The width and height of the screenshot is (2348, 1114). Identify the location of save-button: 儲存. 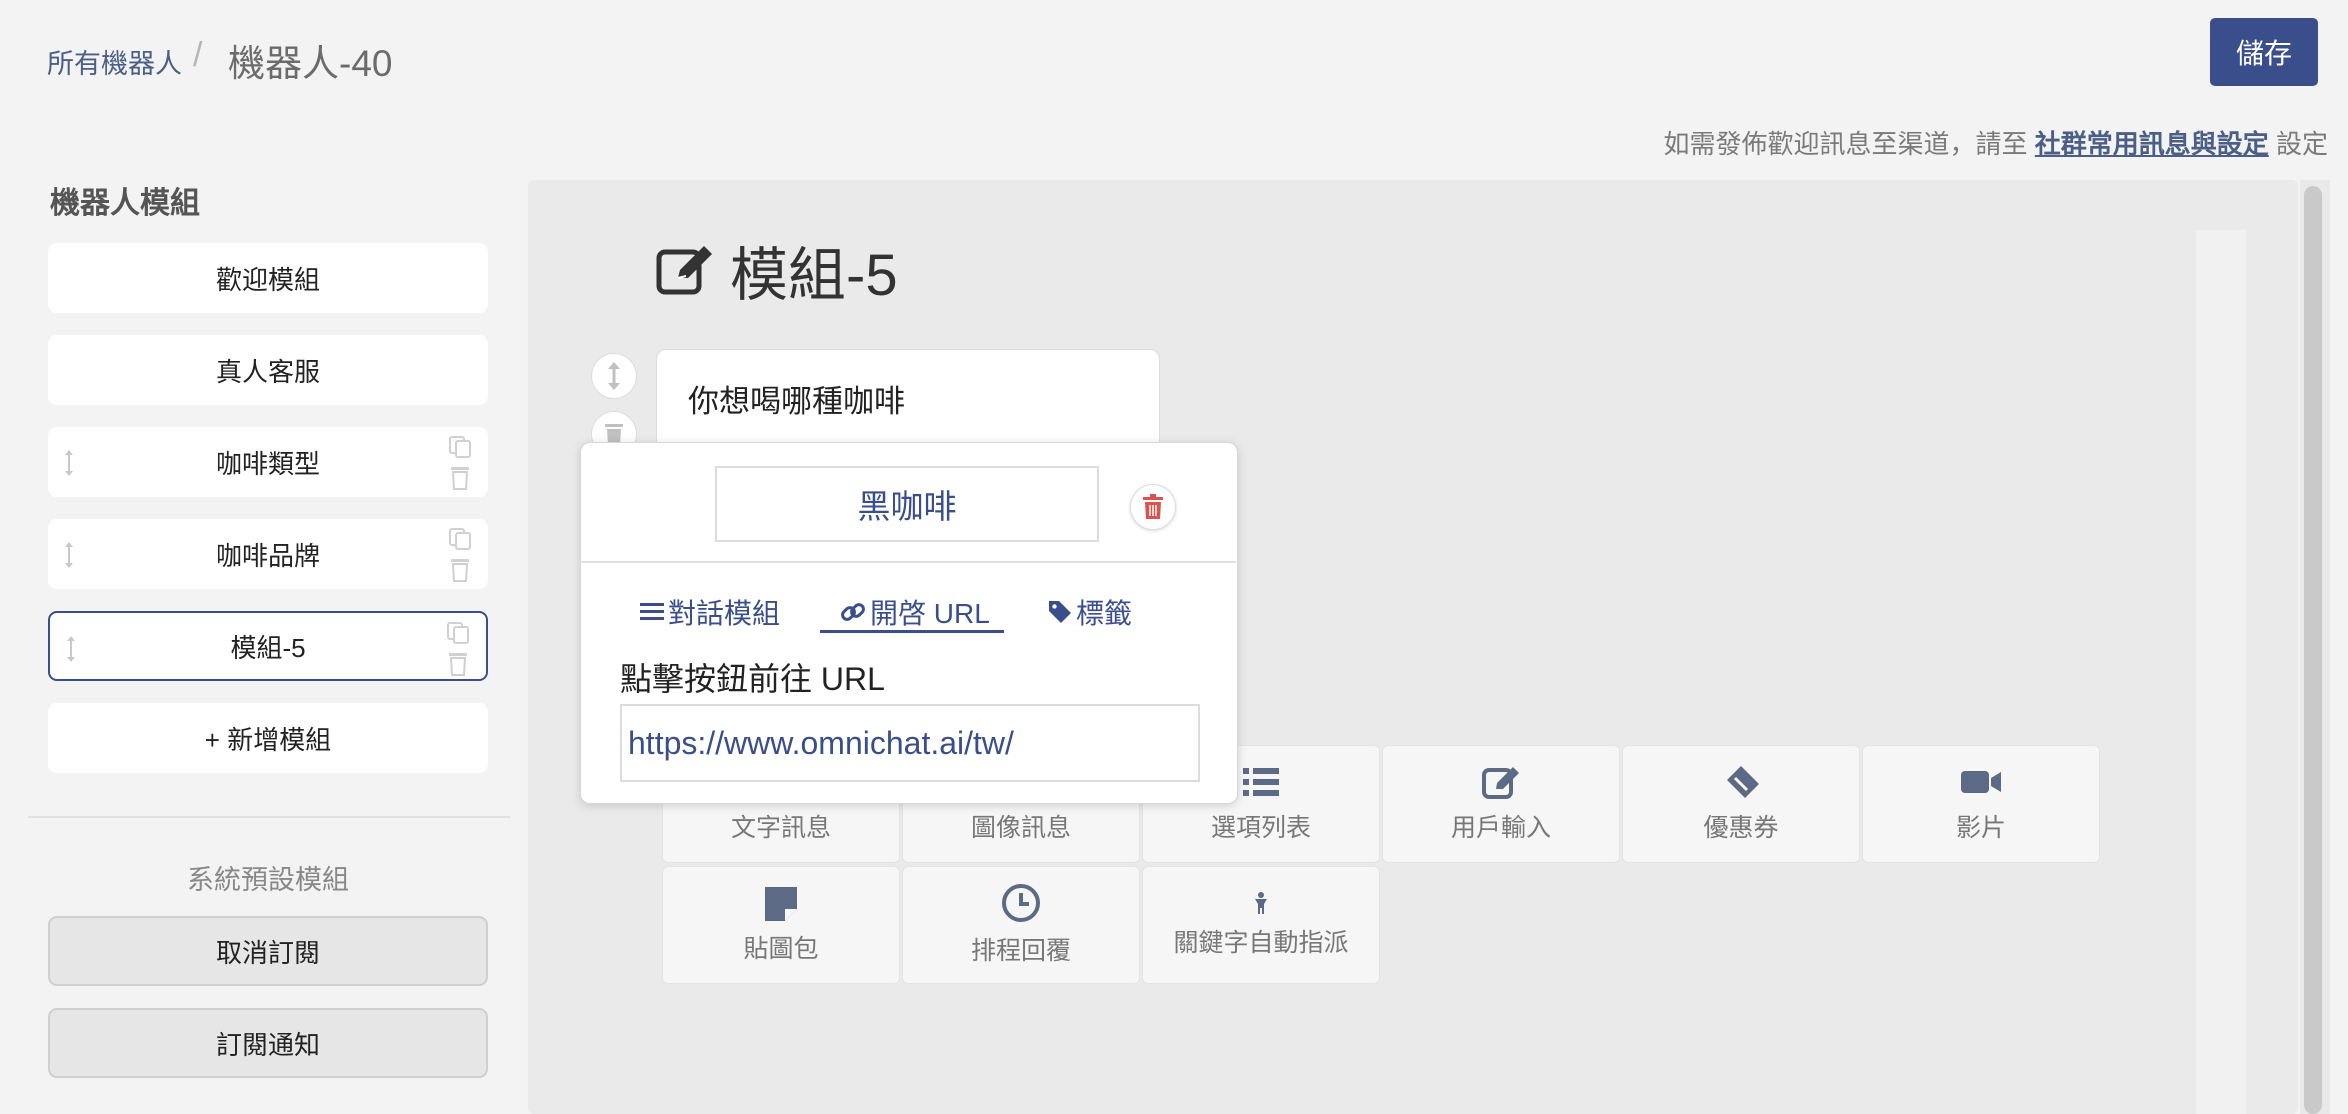
(2264, 52).